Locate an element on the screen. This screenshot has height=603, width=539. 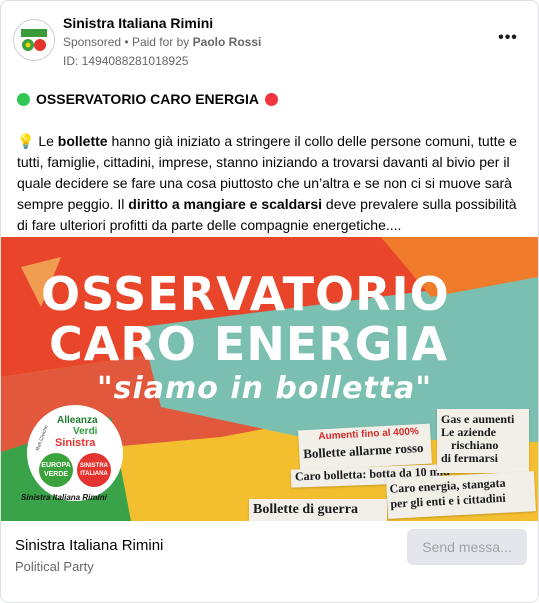
footer-page-name: Sinistra Italiana Rimini is located at coordinates (89, 545).